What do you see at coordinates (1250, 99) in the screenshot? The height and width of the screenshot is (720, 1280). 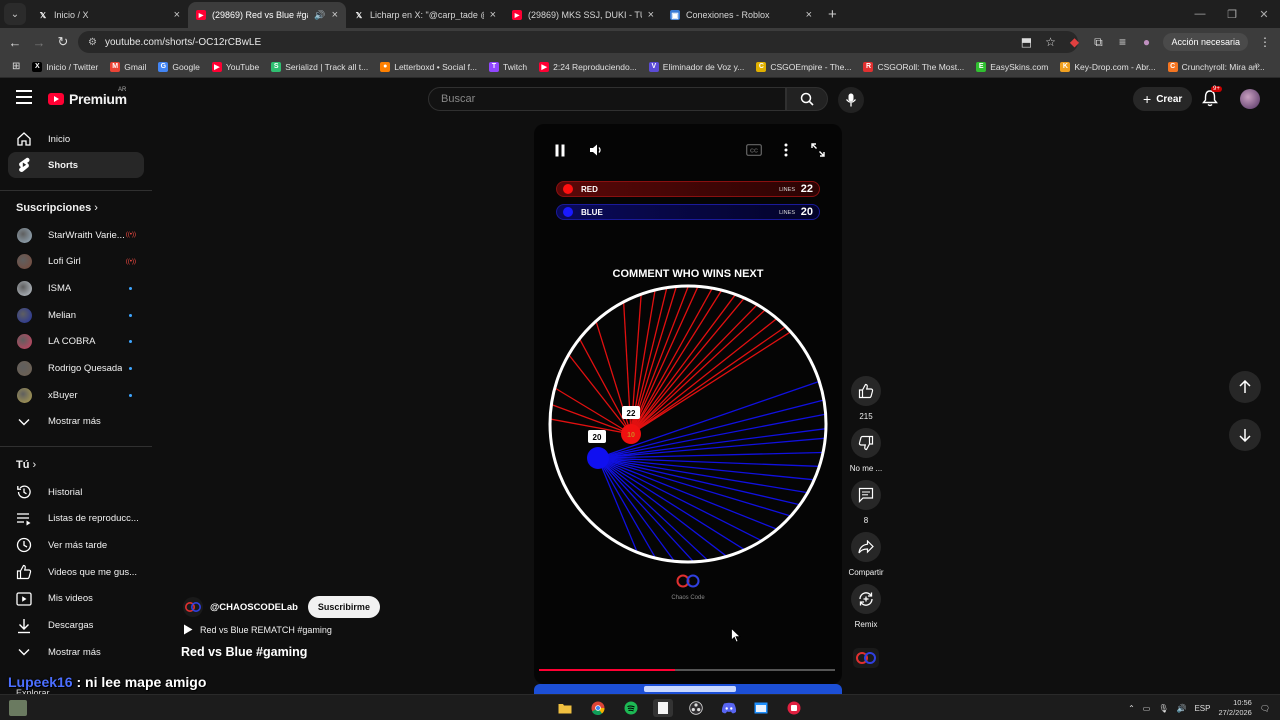 I see `account-avatar` at bounding box center [1250, 99].